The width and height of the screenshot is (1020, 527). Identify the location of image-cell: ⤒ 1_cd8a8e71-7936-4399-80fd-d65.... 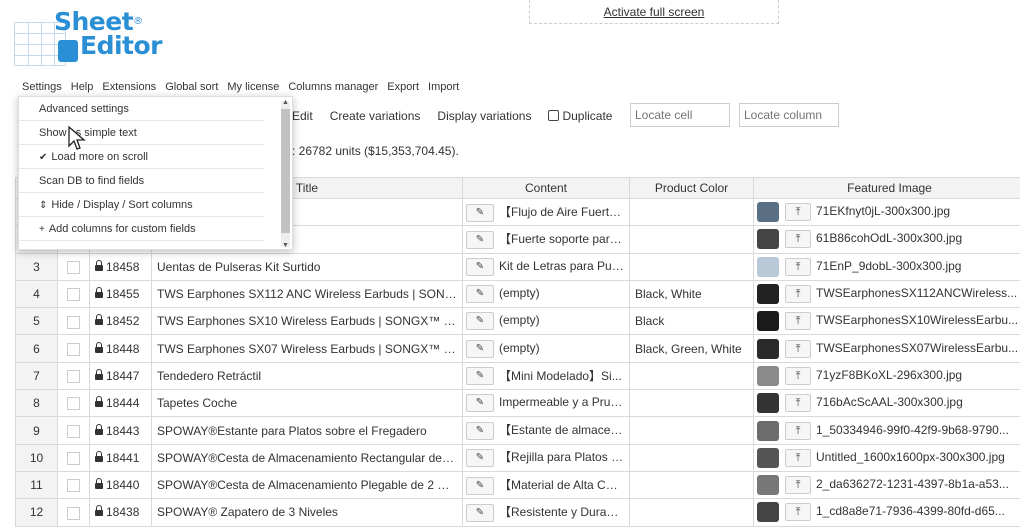
(886, 512).